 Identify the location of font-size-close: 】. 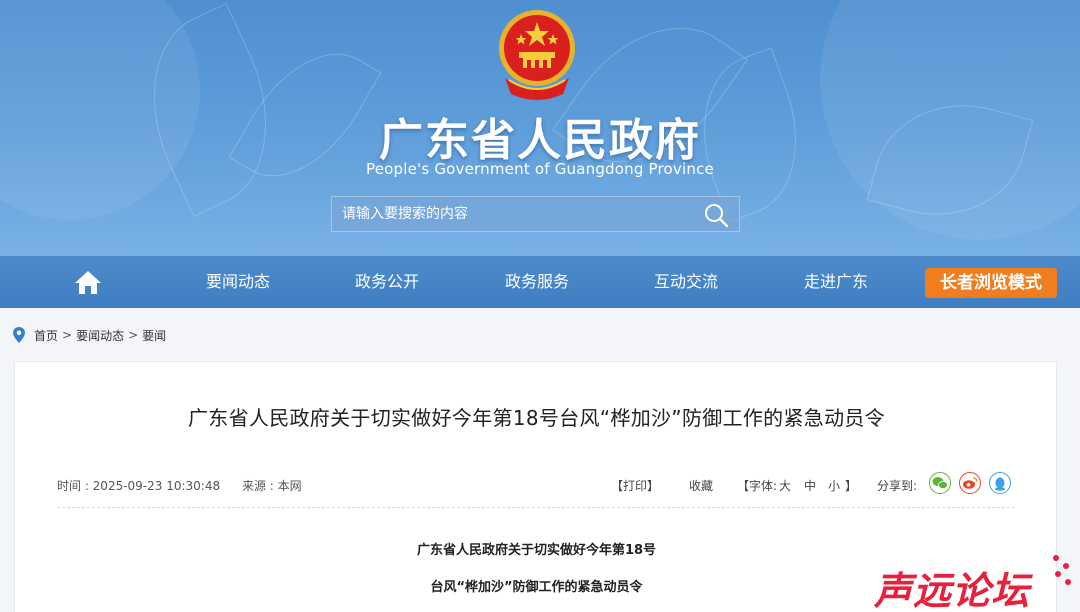
(851, 486).